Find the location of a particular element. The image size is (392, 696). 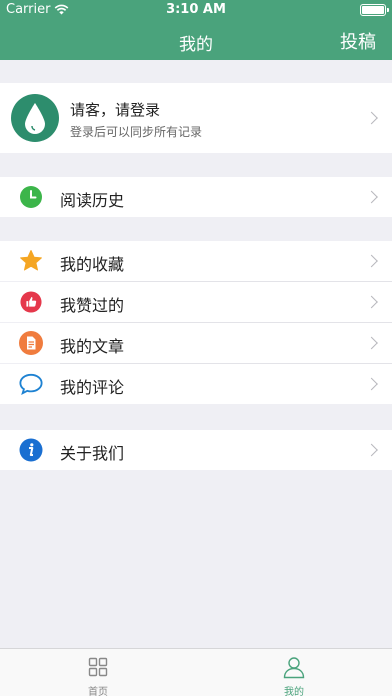

avatar is located at coordinates (35, 118).